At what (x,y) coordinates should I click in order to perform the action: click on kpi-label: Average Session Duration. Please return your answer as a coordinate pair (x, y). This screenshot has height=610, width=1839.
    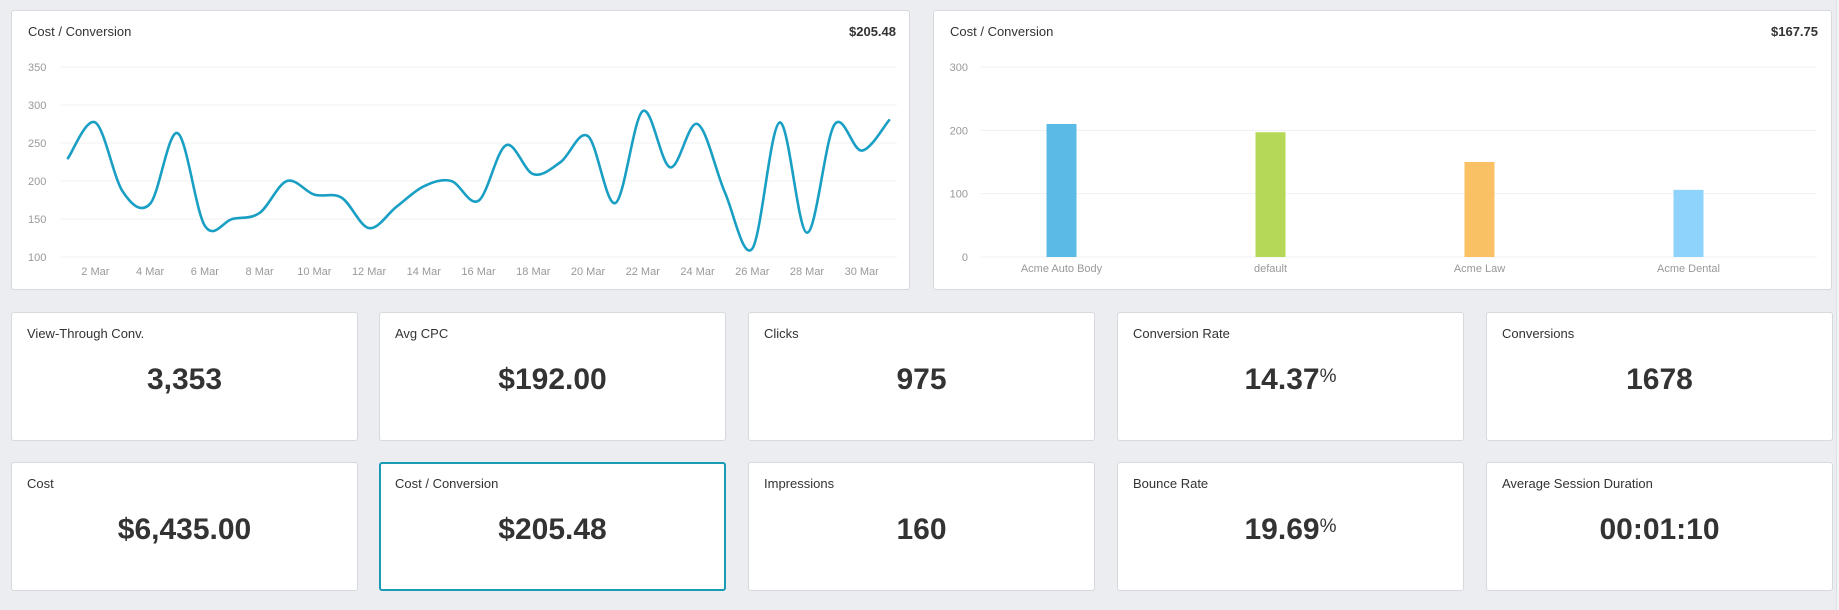
    Looking at the image, I should click on (1577, 483).